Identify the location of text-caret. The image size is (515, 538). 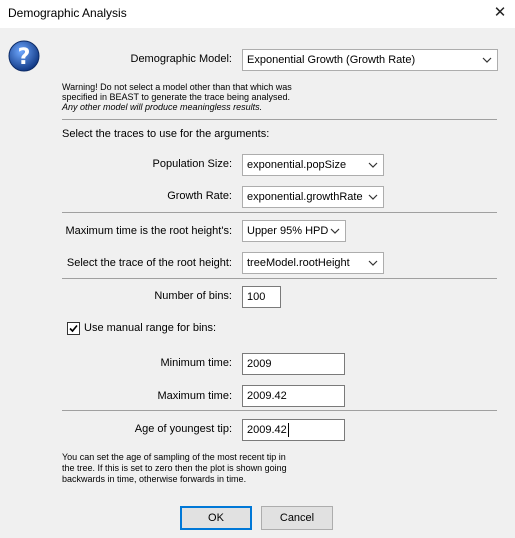
(288, 430).